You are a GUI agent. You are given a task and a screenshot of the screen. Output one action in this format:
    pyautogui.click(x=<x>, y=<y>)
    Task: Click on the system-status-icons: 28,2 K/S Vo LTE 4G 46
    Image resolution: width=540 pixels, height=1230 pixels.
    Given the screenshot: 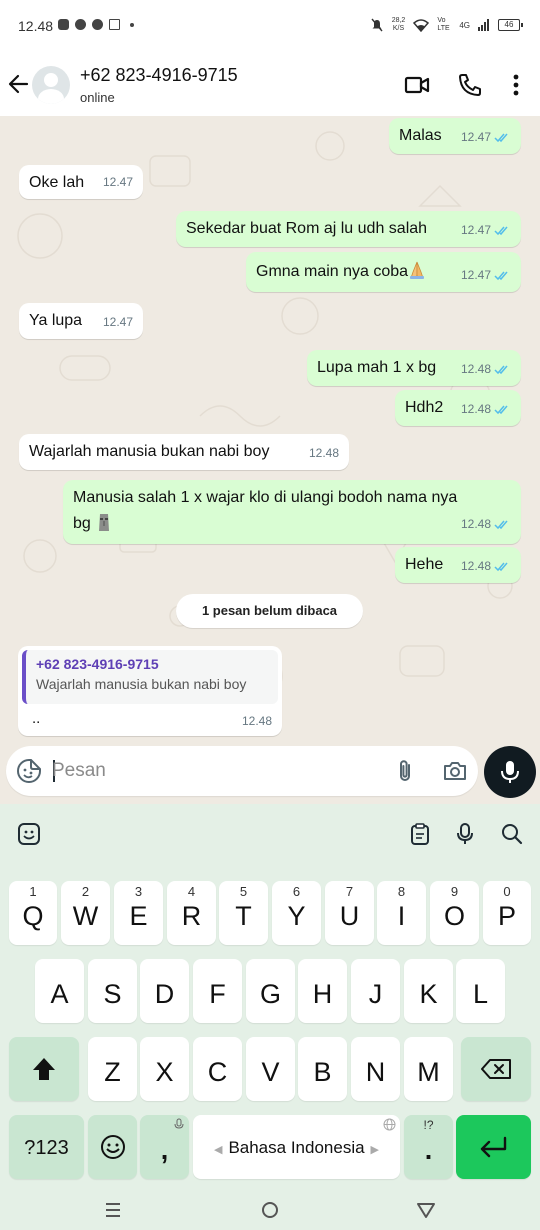 What is the action you would take?
    pyautogui.click(x=446, y=25)
    